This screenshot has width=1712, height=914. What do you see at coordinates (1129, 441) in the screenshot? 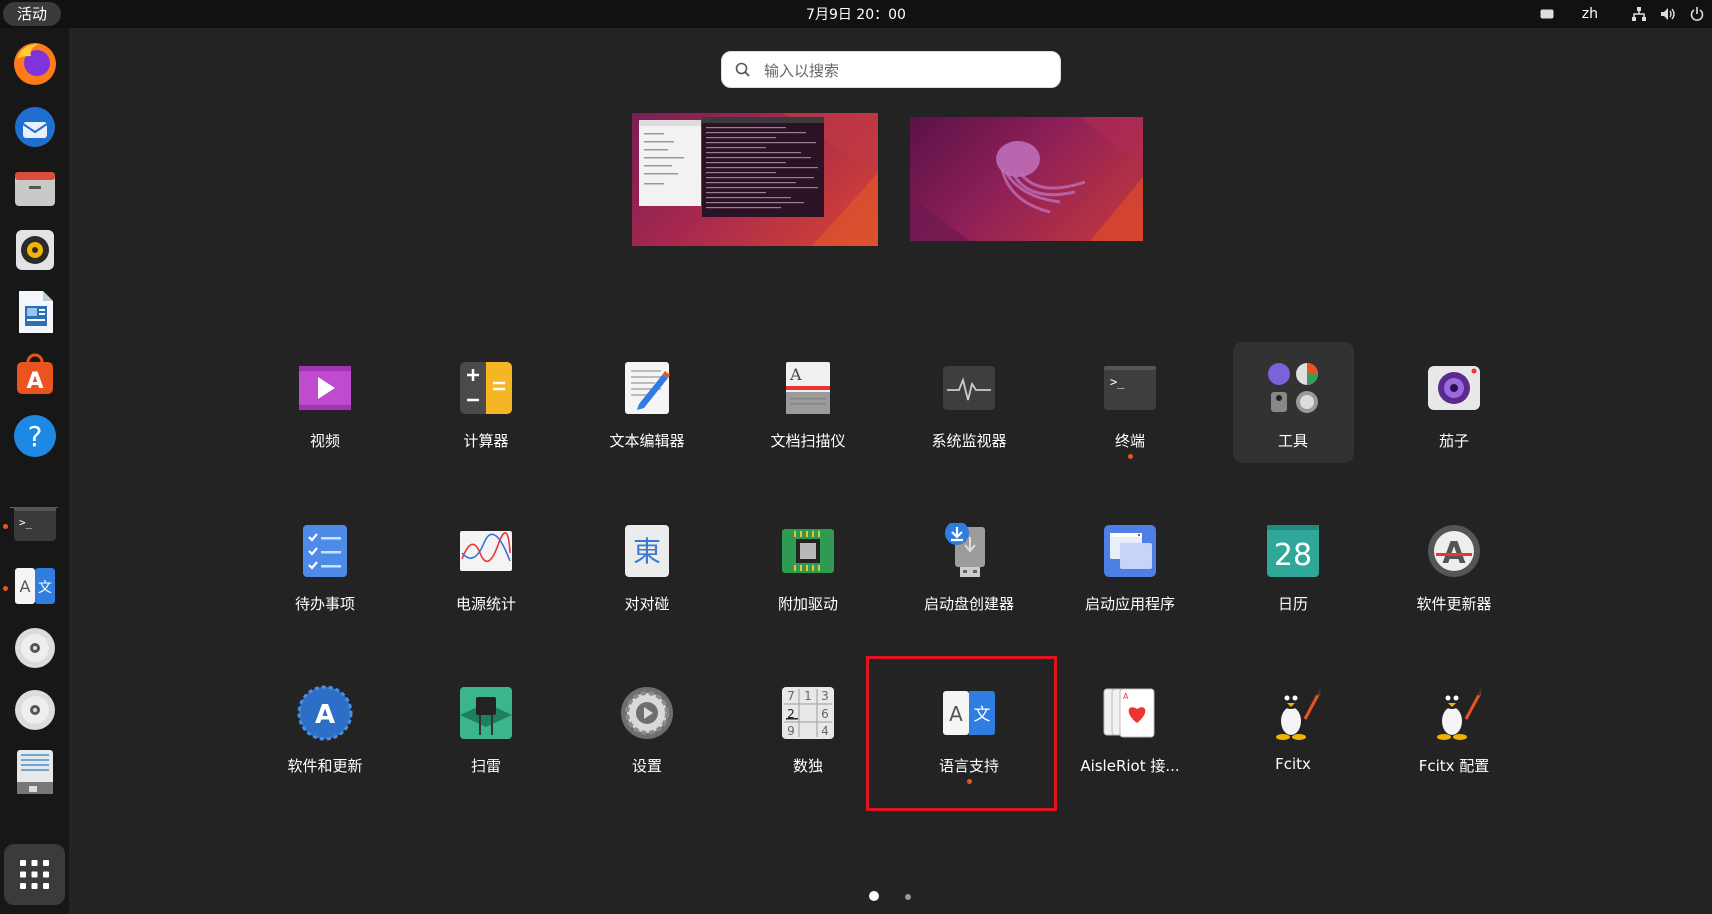
I see `app-label: 终端` at bounding box center [1129, 441].